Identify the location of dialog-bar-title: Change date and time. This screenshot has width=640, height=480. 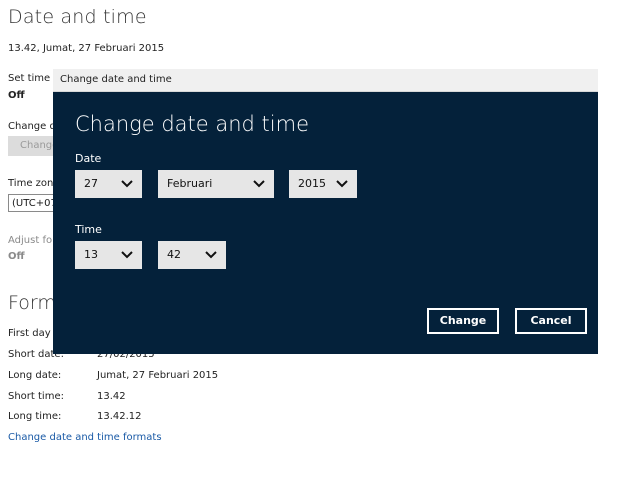
(116, 79).